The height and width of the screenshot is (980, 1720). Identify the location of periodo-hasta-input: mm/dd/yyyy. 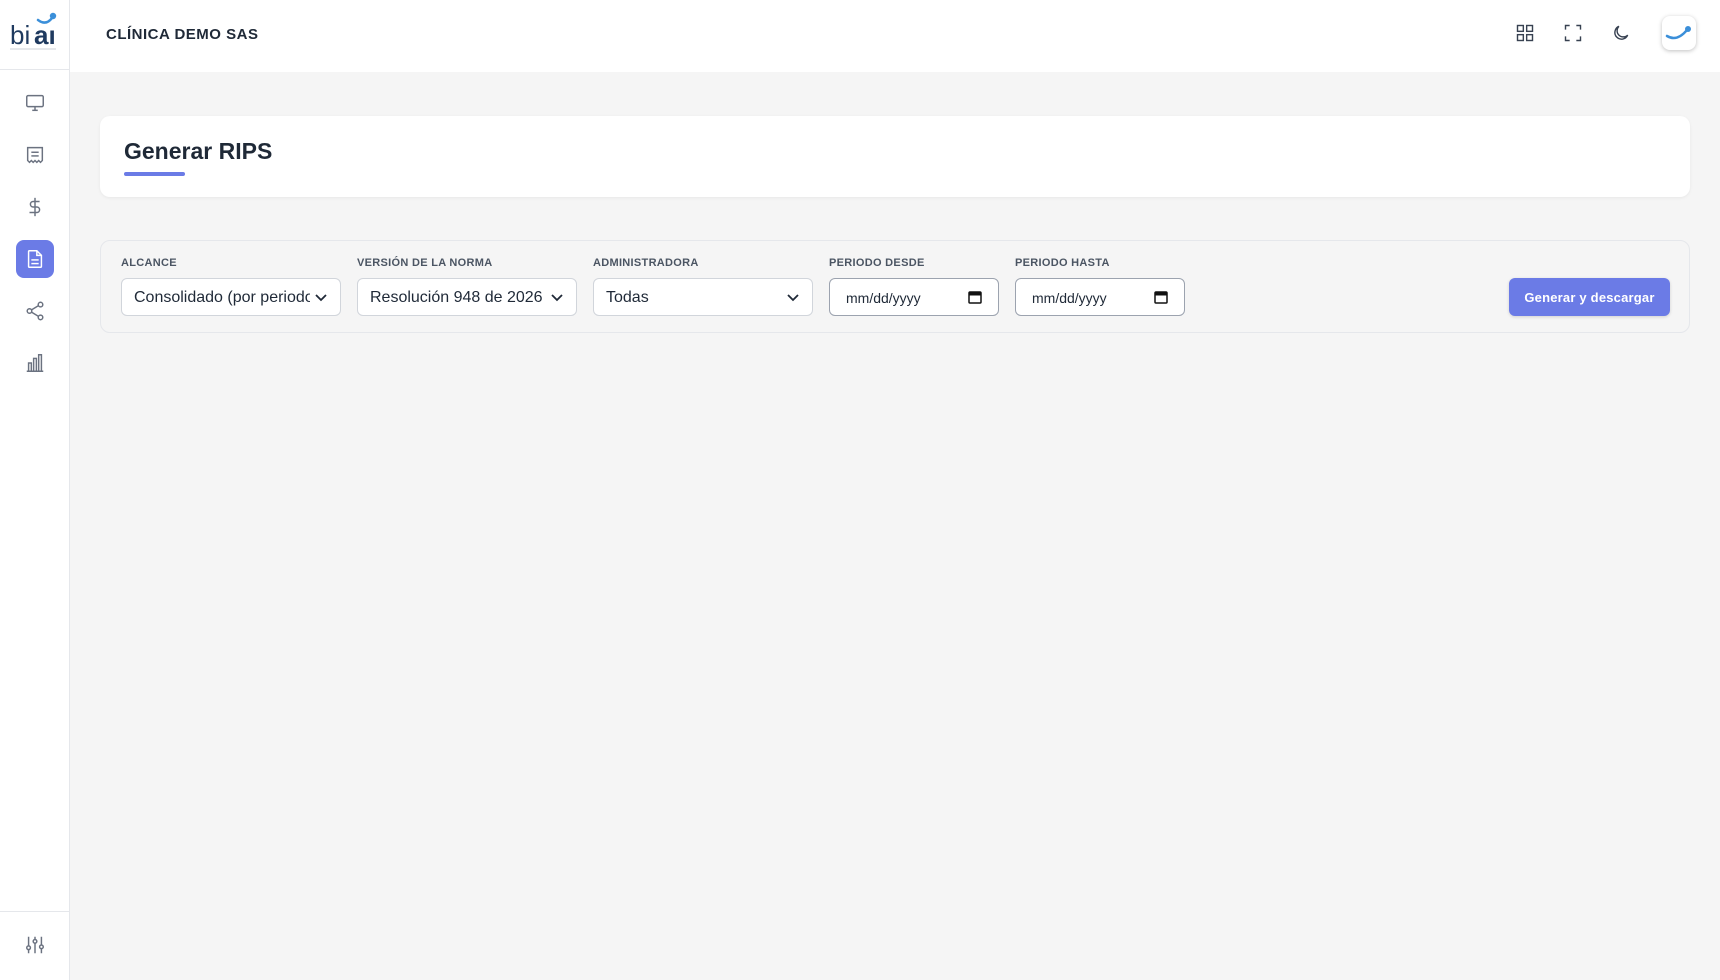
(1100, 297).